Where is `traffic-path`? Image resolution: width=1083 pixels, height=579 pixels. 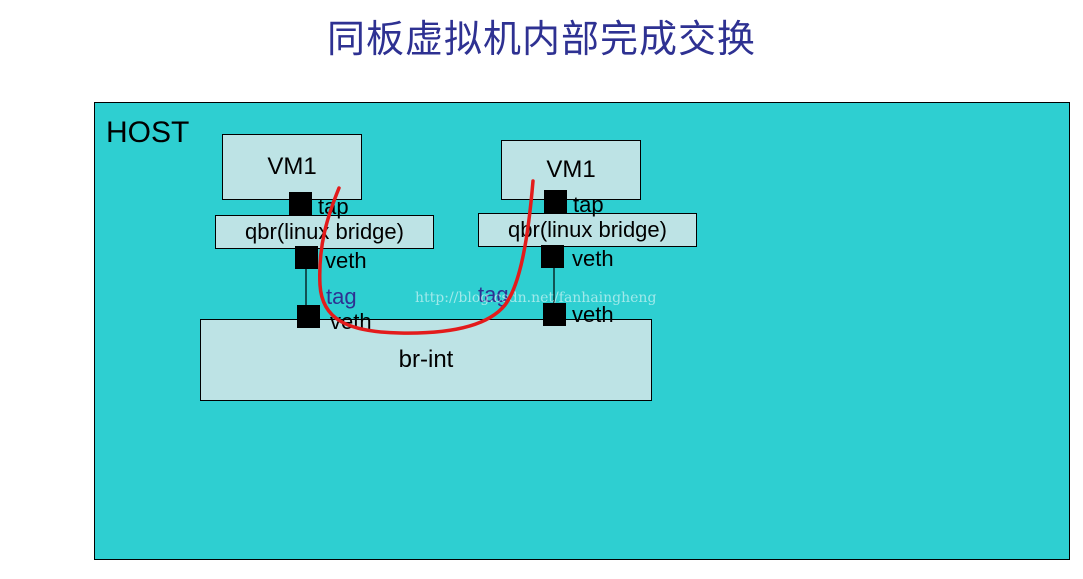 traffic-path is located at coordinates (426, 257).